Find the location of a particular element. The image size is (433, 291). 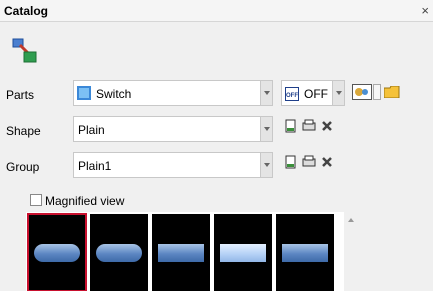

switch-part-icon is located at coordinates (84, 93).